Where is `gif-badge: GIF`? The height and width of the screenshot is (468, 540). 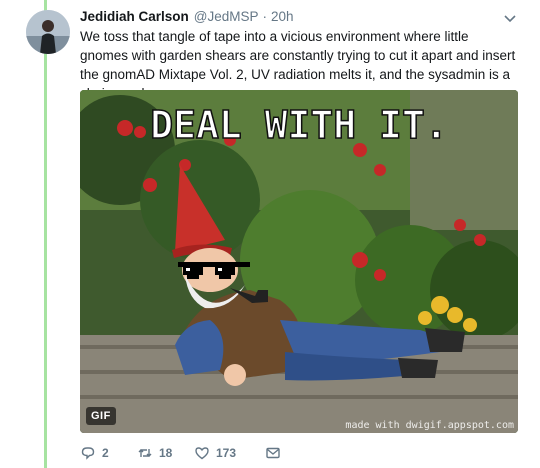 gif-badge: GIF is located at coordinates (101, 416).